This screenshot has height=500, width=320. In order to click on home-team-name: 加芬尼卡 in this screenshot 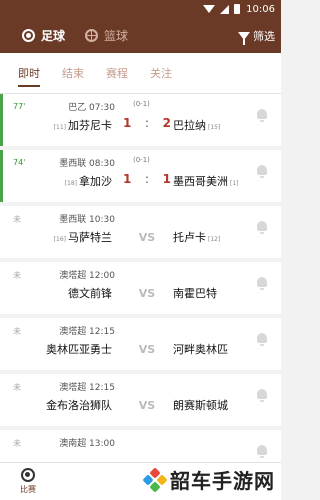, I will do `click(90, 125)`.